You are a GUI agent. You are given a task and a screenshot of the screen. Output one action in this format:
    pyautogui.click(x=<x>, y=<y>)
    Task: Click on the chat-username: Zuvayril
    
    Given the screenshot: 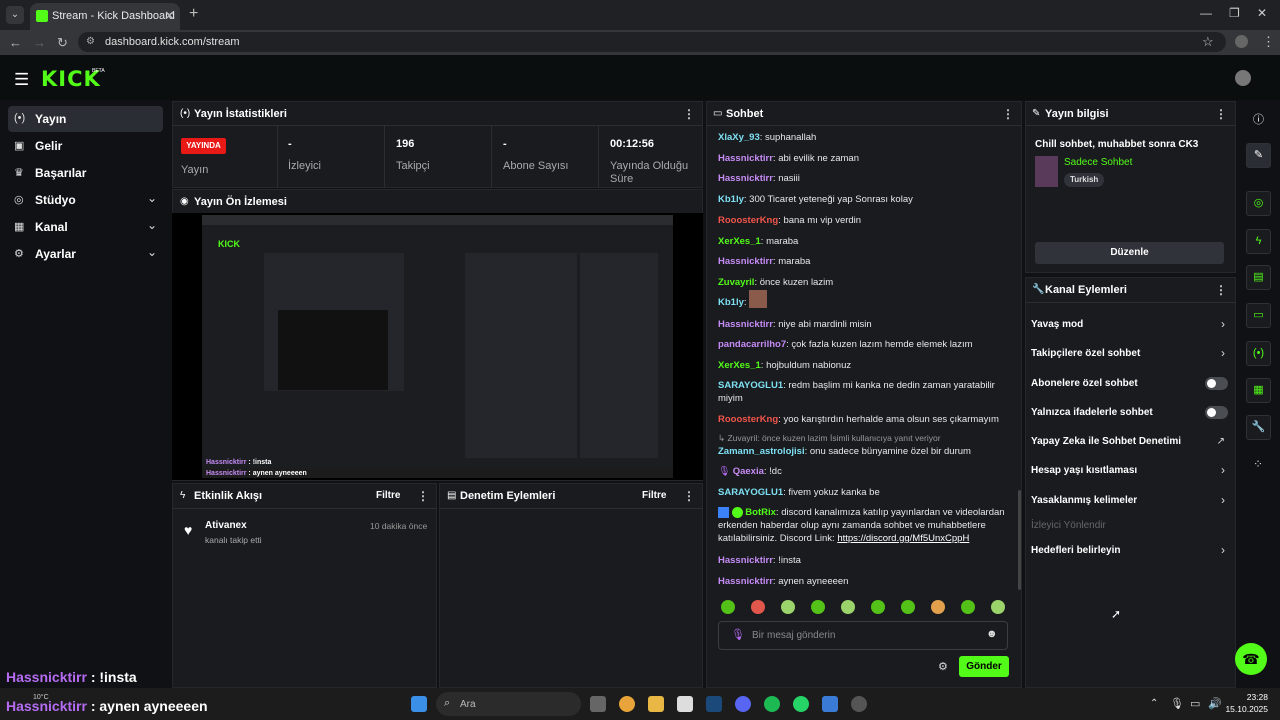 What is the action you would take?
    pyautogui.click(x=736, y=282)
    